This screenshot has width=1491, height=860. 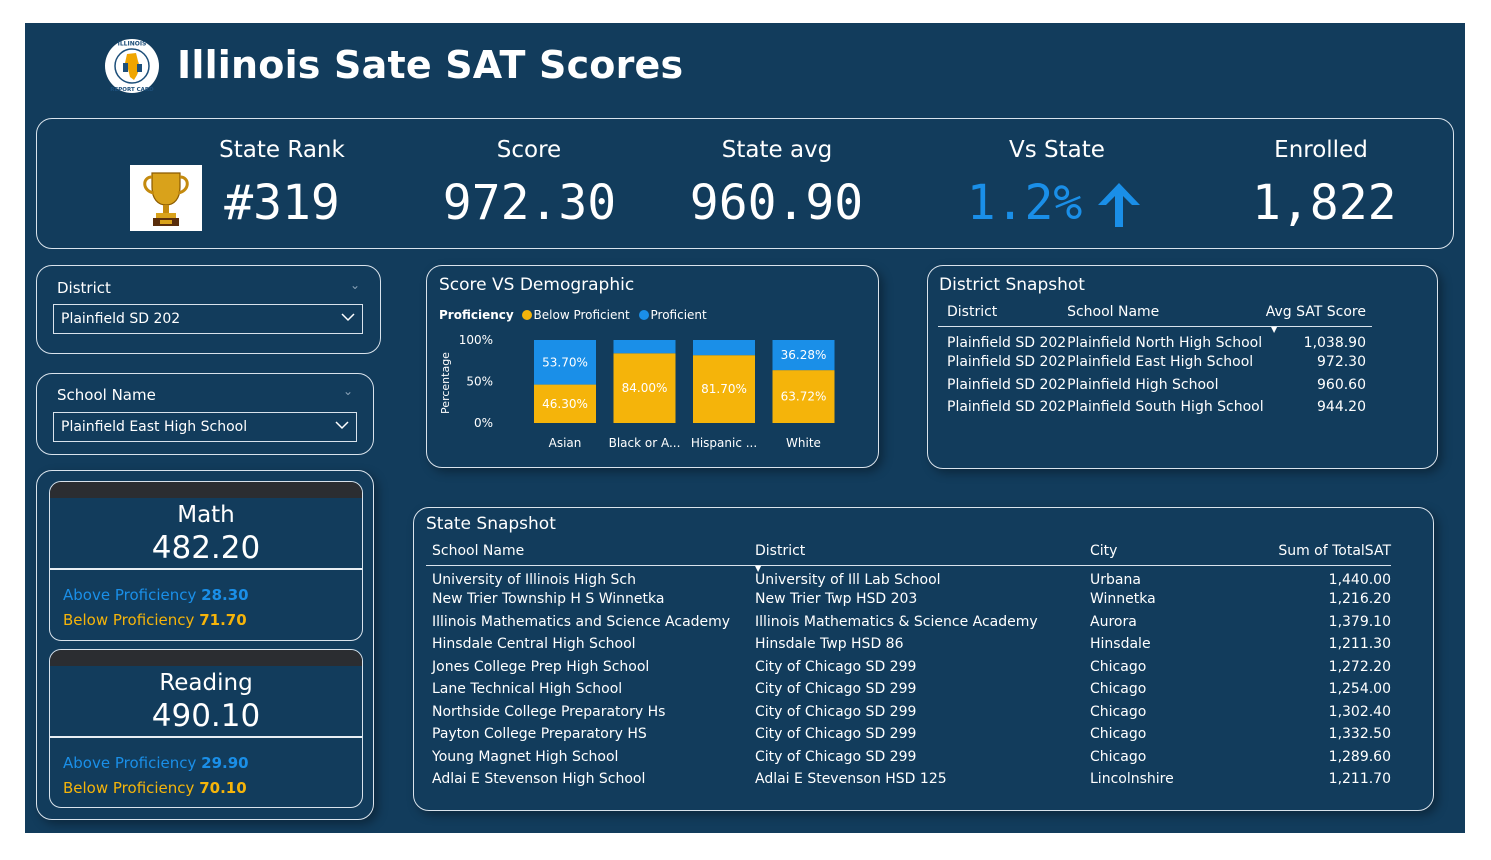 I want to click on table-cell: New Trier Twp HSD 203, so click(x=836, y=599).